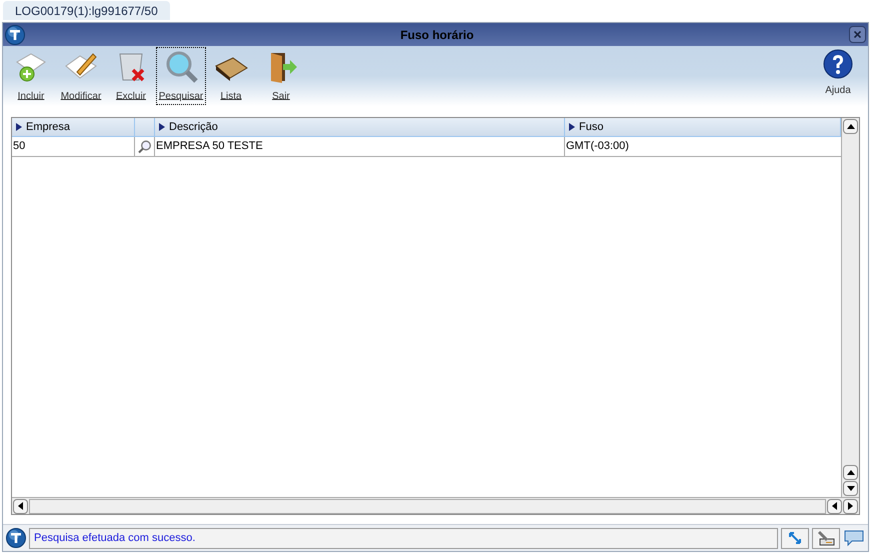 The height and width of the screenshot is (555, 871). Describe the element at coordinates (81, 76) in the screenshot. I see `toolbar-button: Modificar` at that location.